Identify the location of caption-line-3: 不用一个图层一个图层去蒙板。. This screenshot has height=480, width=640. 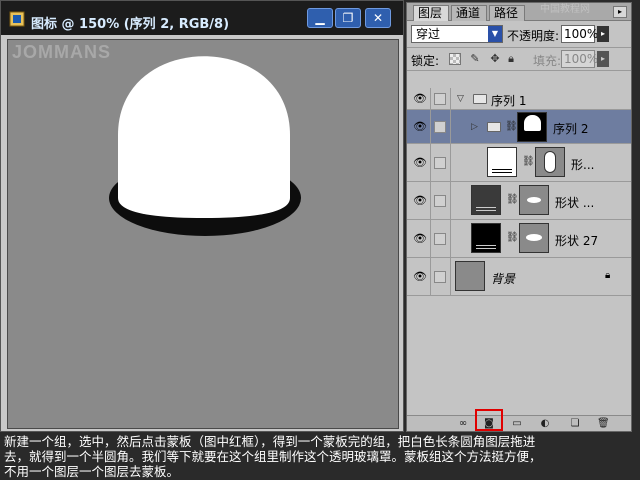
(92, 471).